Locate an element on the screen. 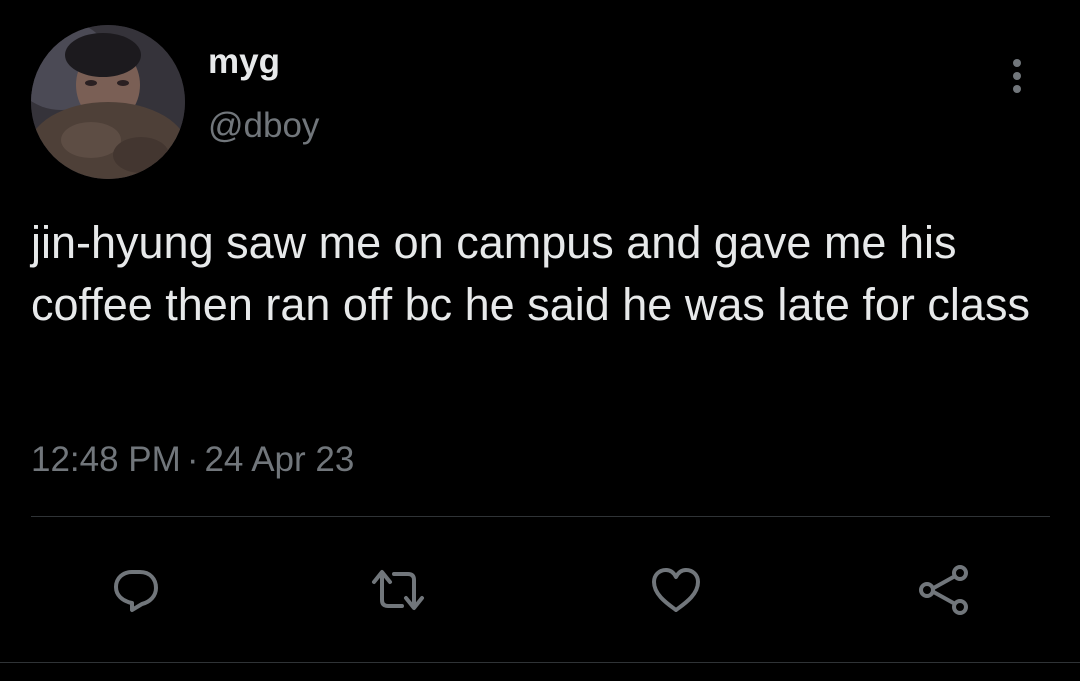  more-vertical-icon is located at coordinates (1017, 63).